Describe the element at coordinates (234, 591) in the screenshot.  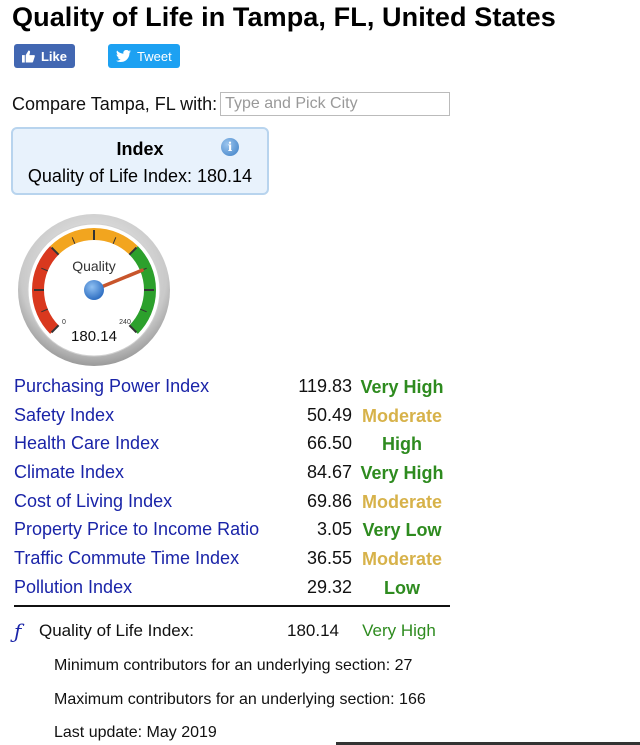
I see `metric-row-pollution: Pollution Index 29.32 Low` at that location.